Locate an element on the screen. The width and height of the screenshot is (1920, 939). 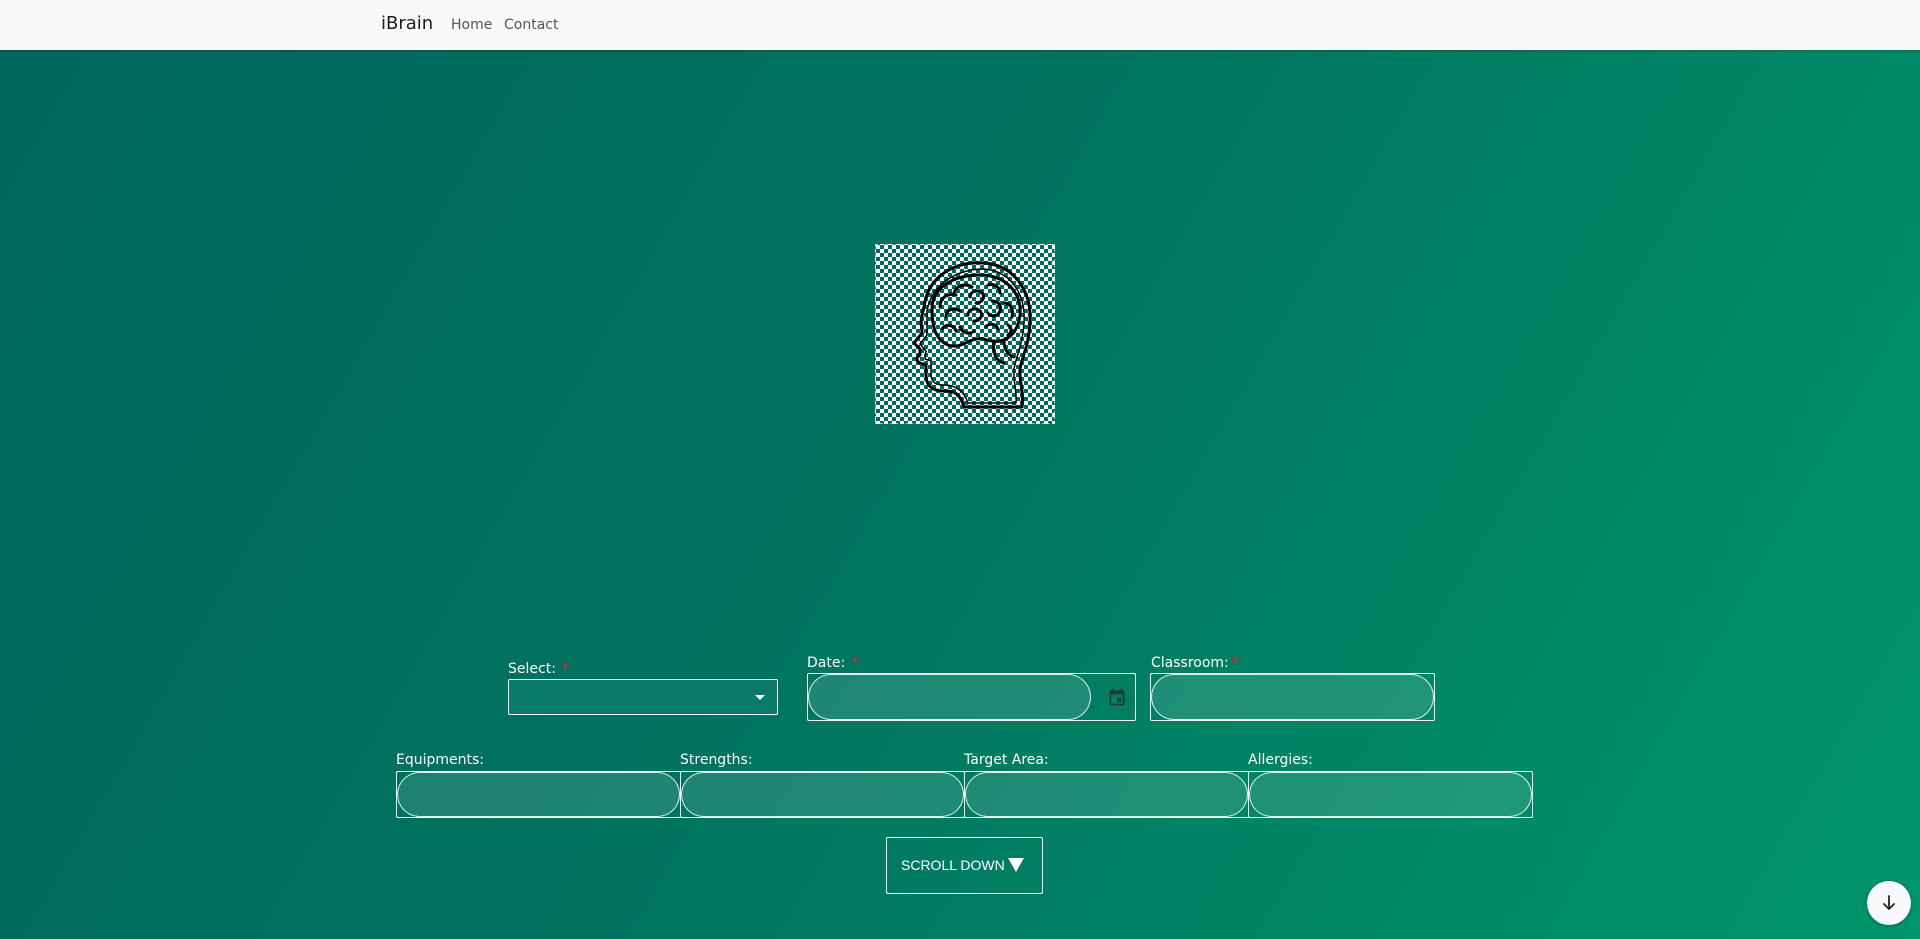
date-label: Date: * is located at coordinates (833, 663).